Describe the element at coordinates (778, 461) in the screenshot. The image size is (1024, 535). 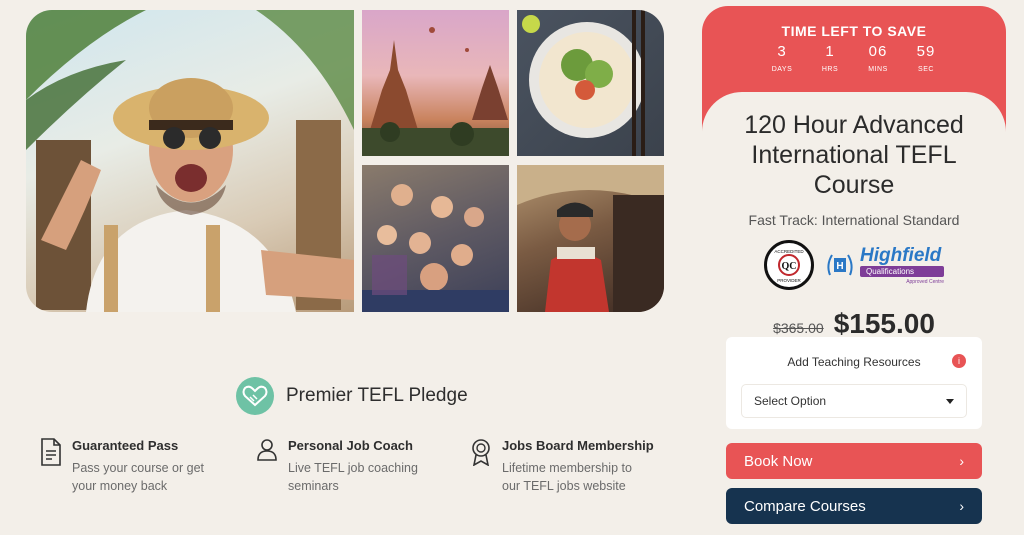
I see `book-now-label: Book Now` at that location.